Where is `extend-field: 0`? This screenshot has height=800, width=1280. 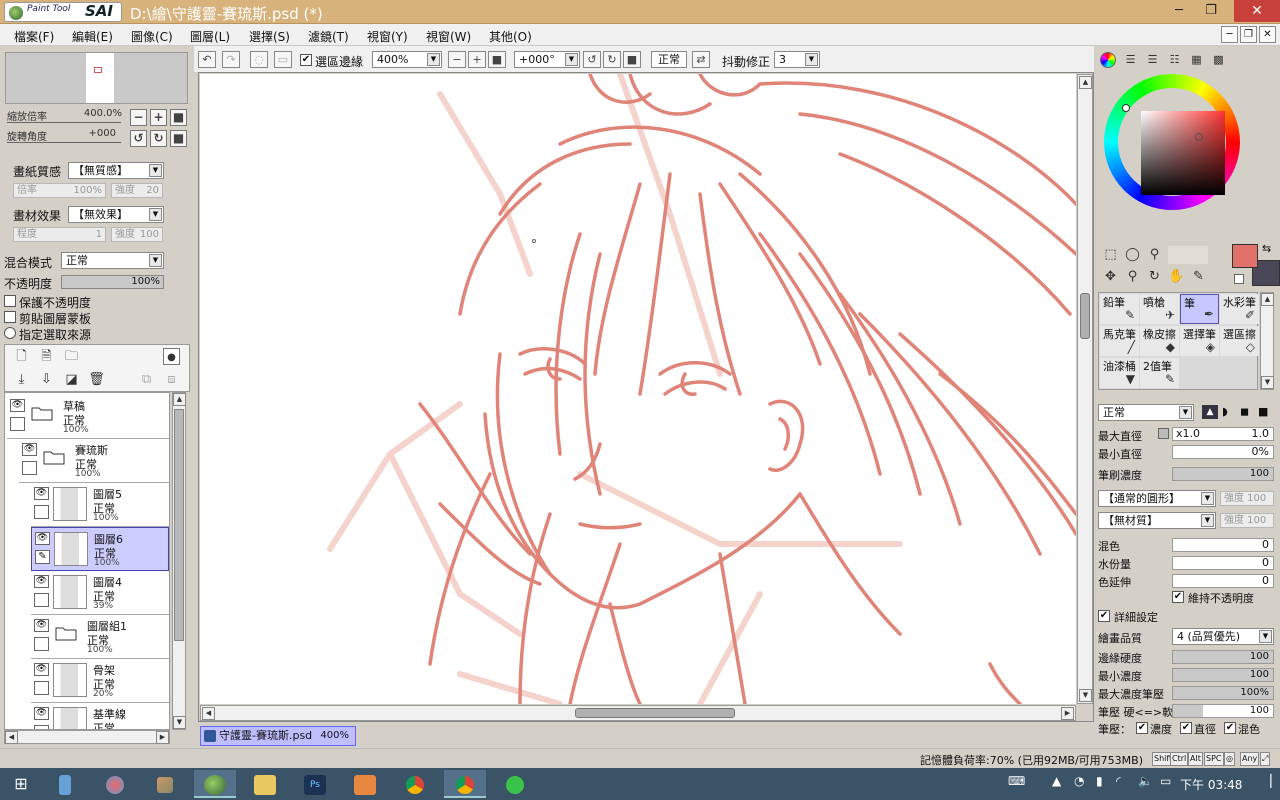
extend-field: 0 is located at coordinates (1223, 581).